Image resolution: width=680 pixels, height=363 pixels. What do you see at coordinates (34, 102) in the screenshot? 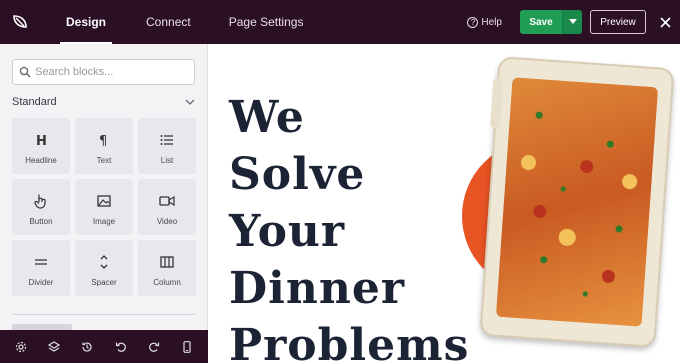
I see `section-title: Standard` at bounding box center [34, 102].